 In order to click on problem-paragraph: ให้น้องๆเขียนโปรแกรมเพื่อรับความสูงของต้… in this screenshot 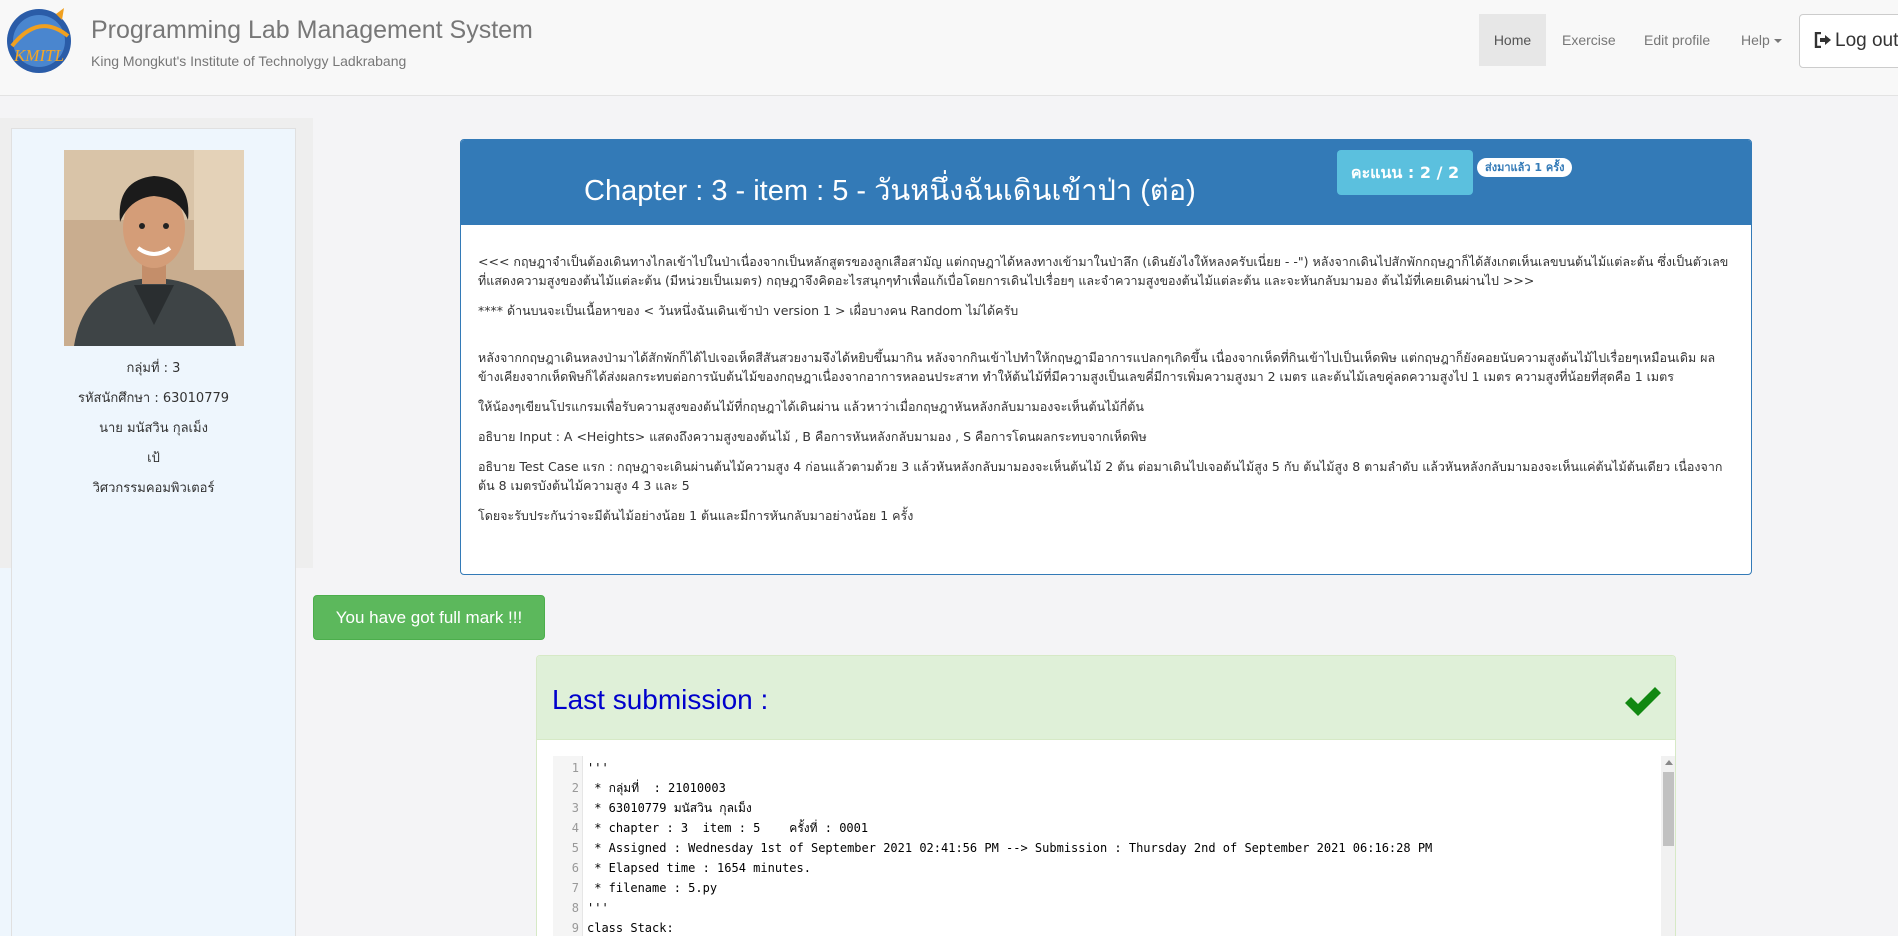, I will do `click(811, 406)`.